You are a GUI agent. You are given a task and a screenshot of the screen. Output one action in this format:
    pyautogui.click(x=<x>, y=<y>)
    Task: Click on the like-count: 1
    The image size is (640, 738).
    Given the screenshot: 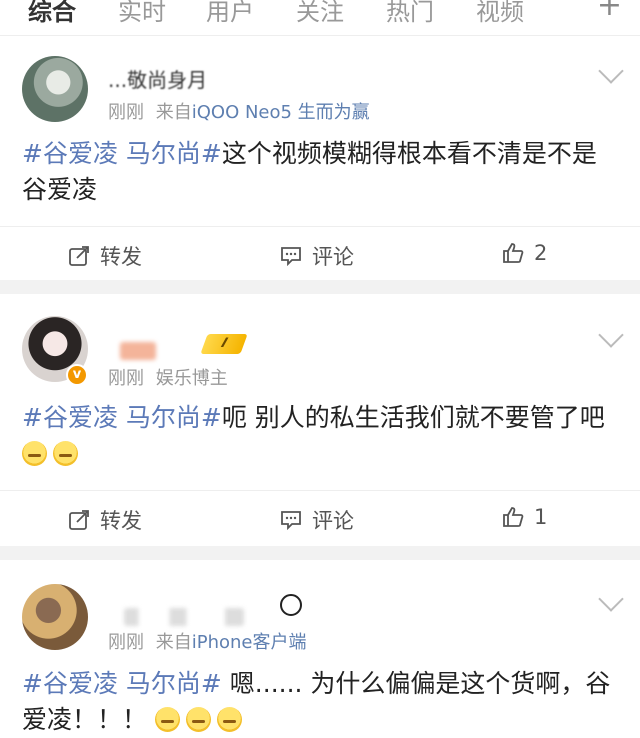 What is the action you would take?
    pyautogui.click(x=541, y=517)
    